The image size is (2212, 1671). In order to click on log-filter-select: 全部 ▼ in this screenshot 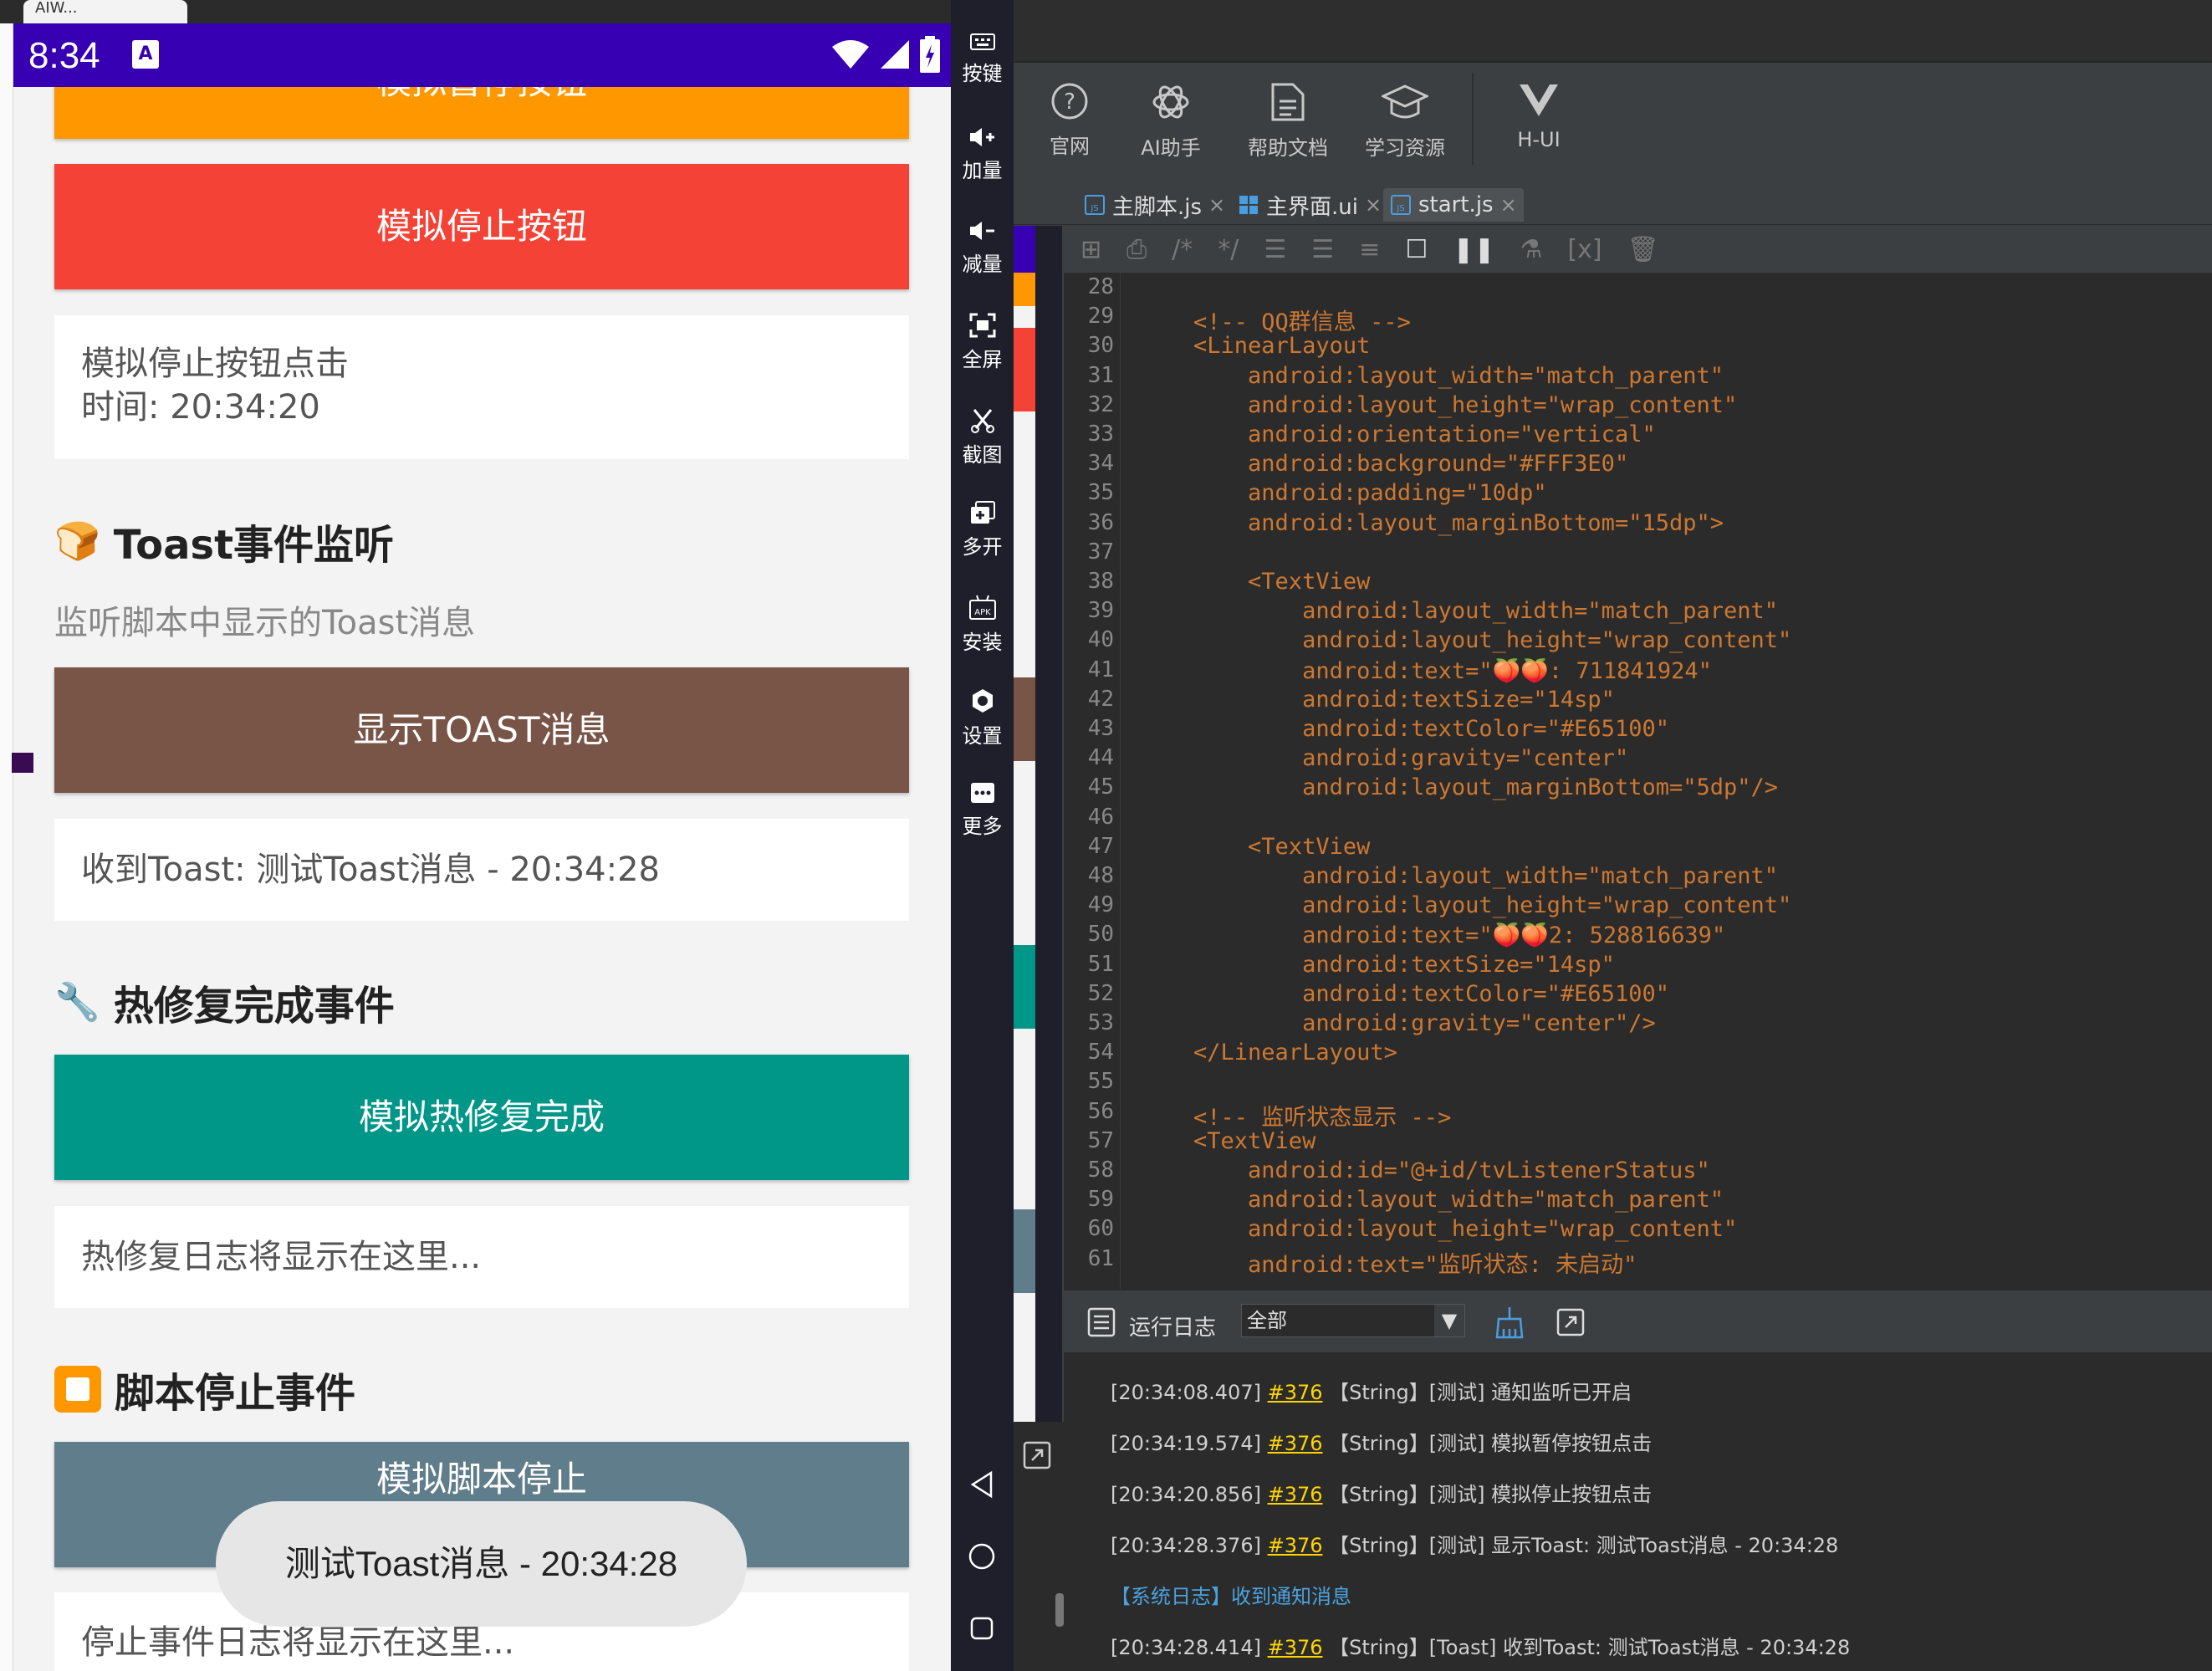, I will do `click(1353, 1320)`.